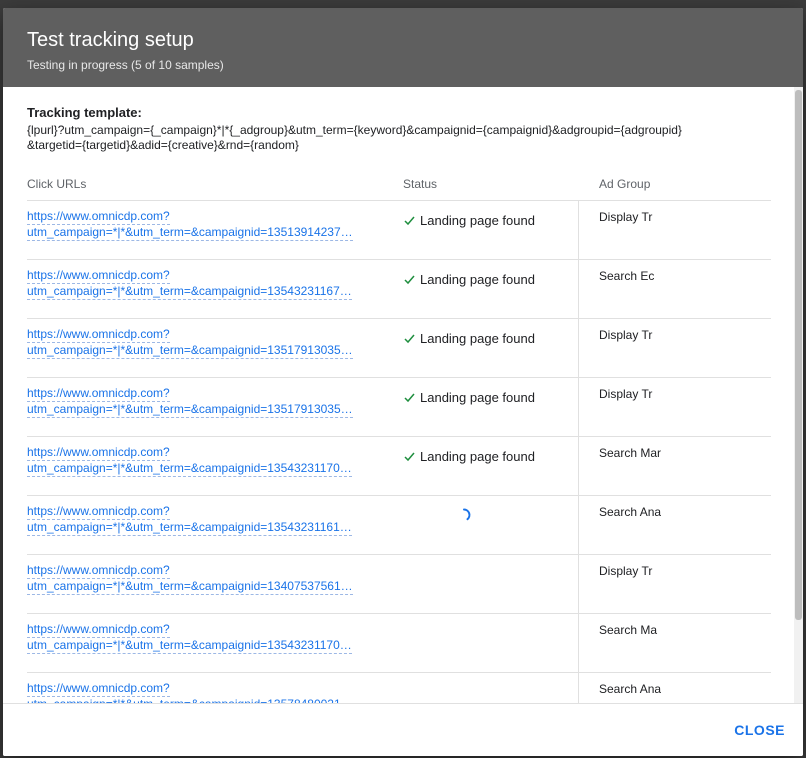 This screenshot has width=806, height=758. I want to click on column-header-click-urls: Click URLs, so click(57, 184).